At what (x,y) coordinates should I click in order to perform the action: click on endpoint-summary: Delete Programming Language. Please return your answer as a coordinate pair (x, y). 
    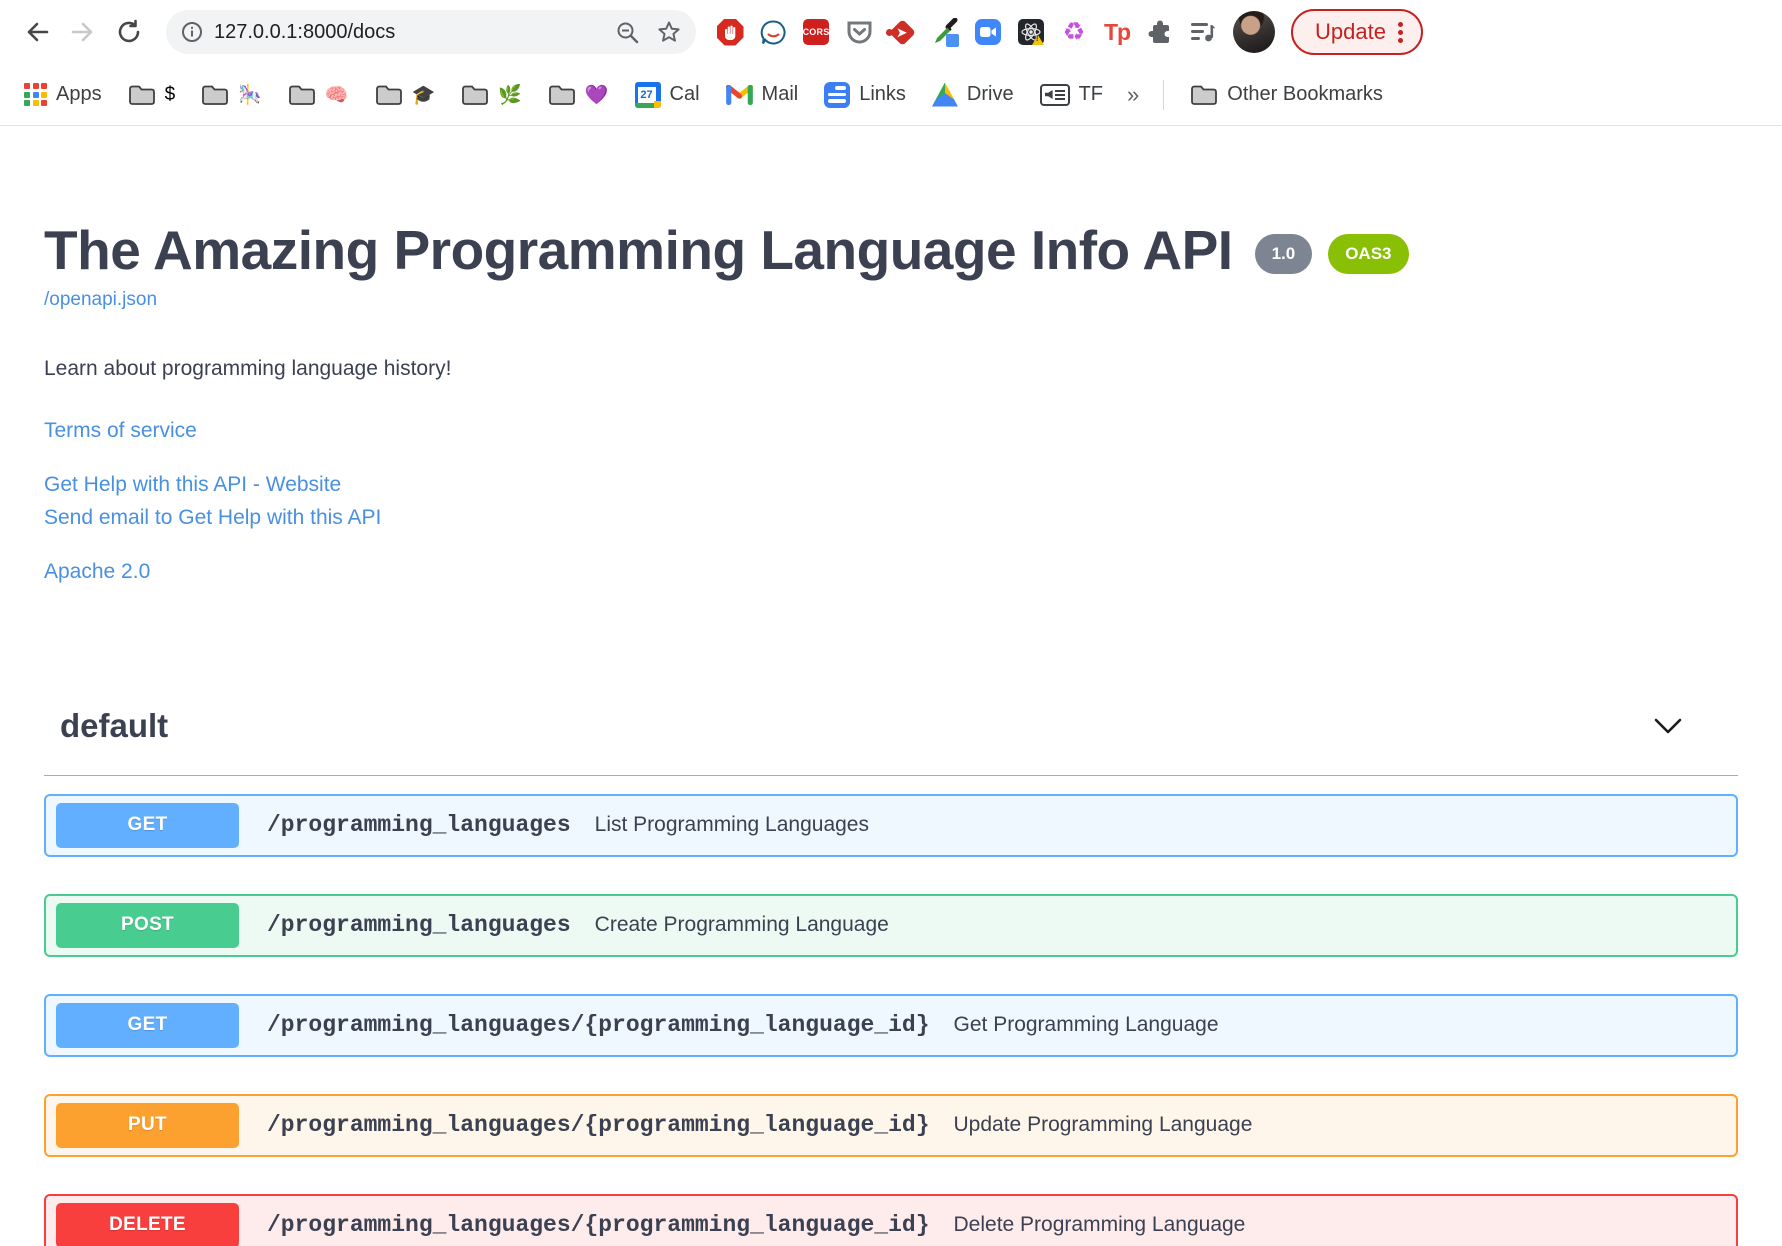
    Looking at the image, I should click on (1099, 1225).